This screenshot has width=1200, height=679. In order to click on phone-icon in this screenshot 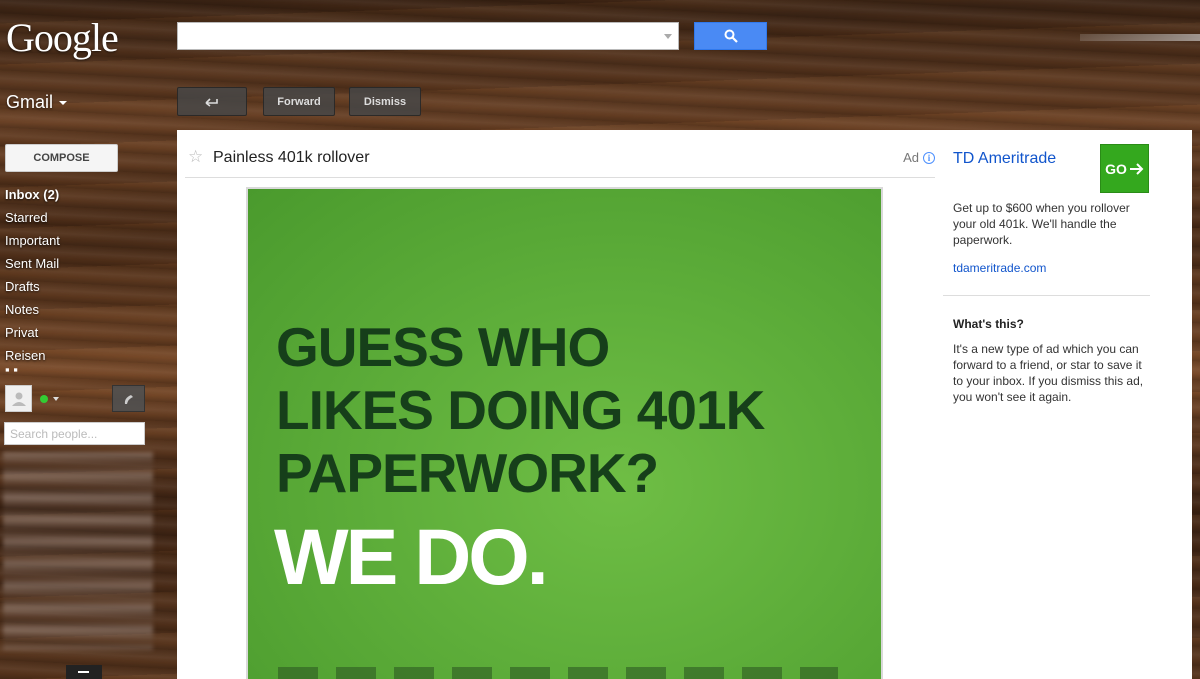, I will do `click(128, 399)`.